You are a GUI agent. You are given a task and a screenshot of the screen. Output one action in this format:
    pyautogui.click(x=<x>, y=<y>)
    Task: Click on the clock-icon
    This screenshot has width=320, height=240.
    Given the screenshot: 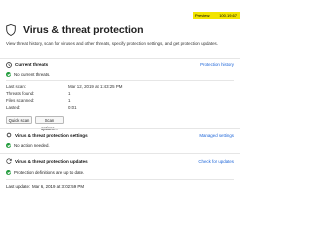 What is the action you would take?
    pyautogui.click(x=9, y=65)
    